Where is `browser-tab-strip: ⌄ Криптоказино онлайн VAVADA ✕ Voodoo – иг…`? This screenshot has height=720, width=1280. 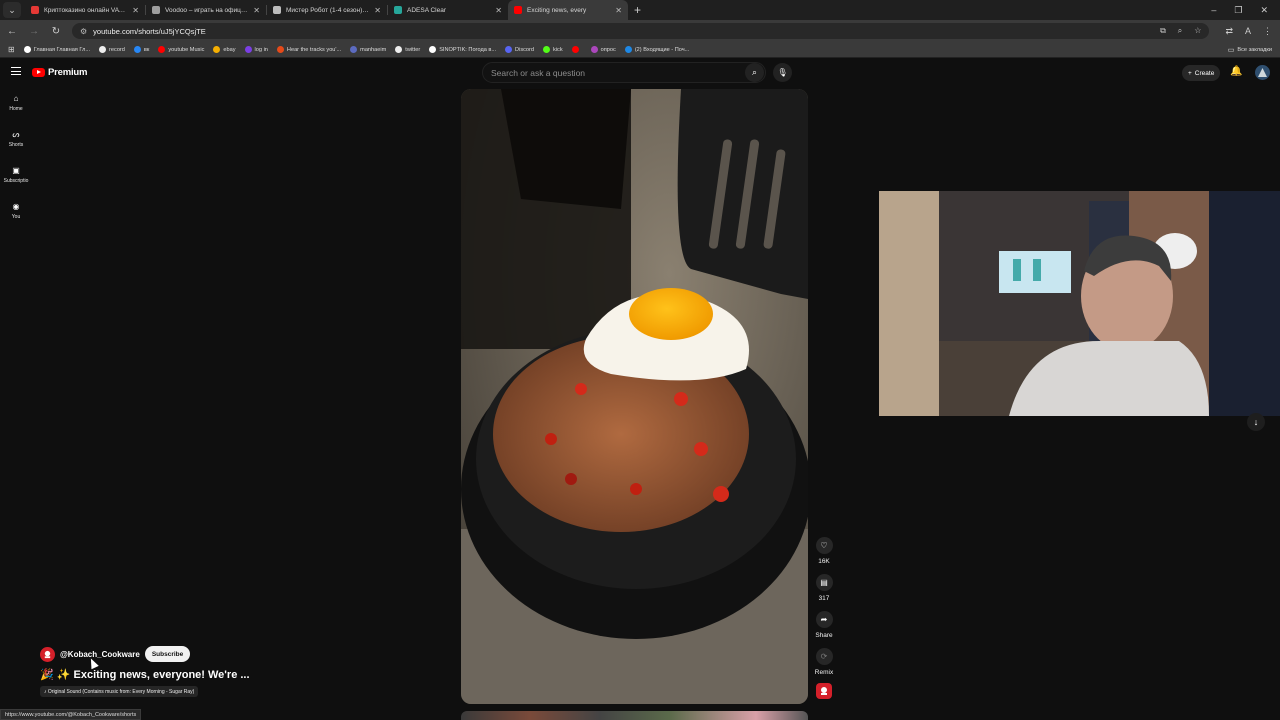
browser-tab-strip: ⌄ Криптоказино онлайн VAVADA ✕ Voodoo – иг… is located at coordinates (640, 10).